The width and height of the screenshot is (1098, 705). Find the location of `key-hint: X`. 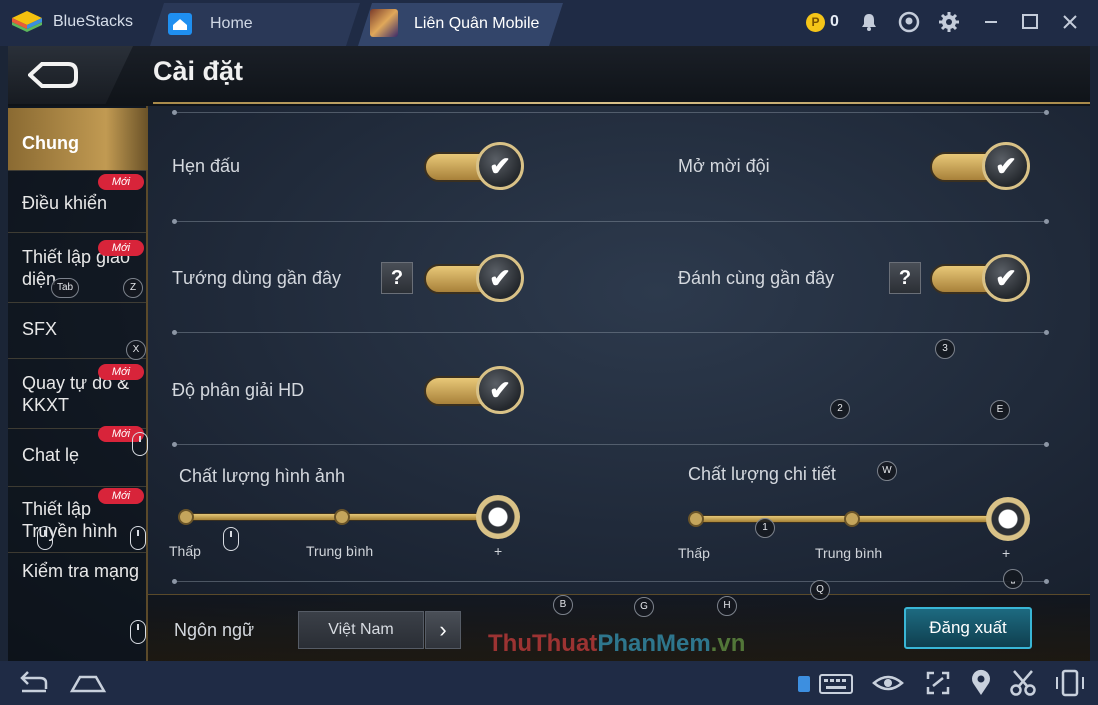

key-hint: X is located at coordinates (136, 350).